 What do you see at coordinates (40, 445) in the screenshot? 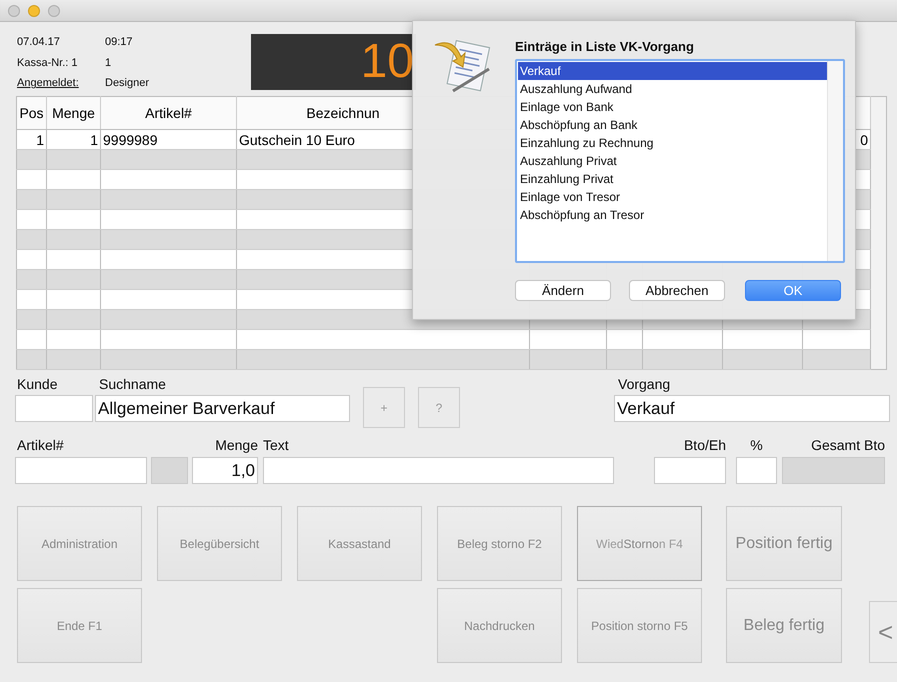
I see `field-label: Artikel#` at bounding box center [40, 445].